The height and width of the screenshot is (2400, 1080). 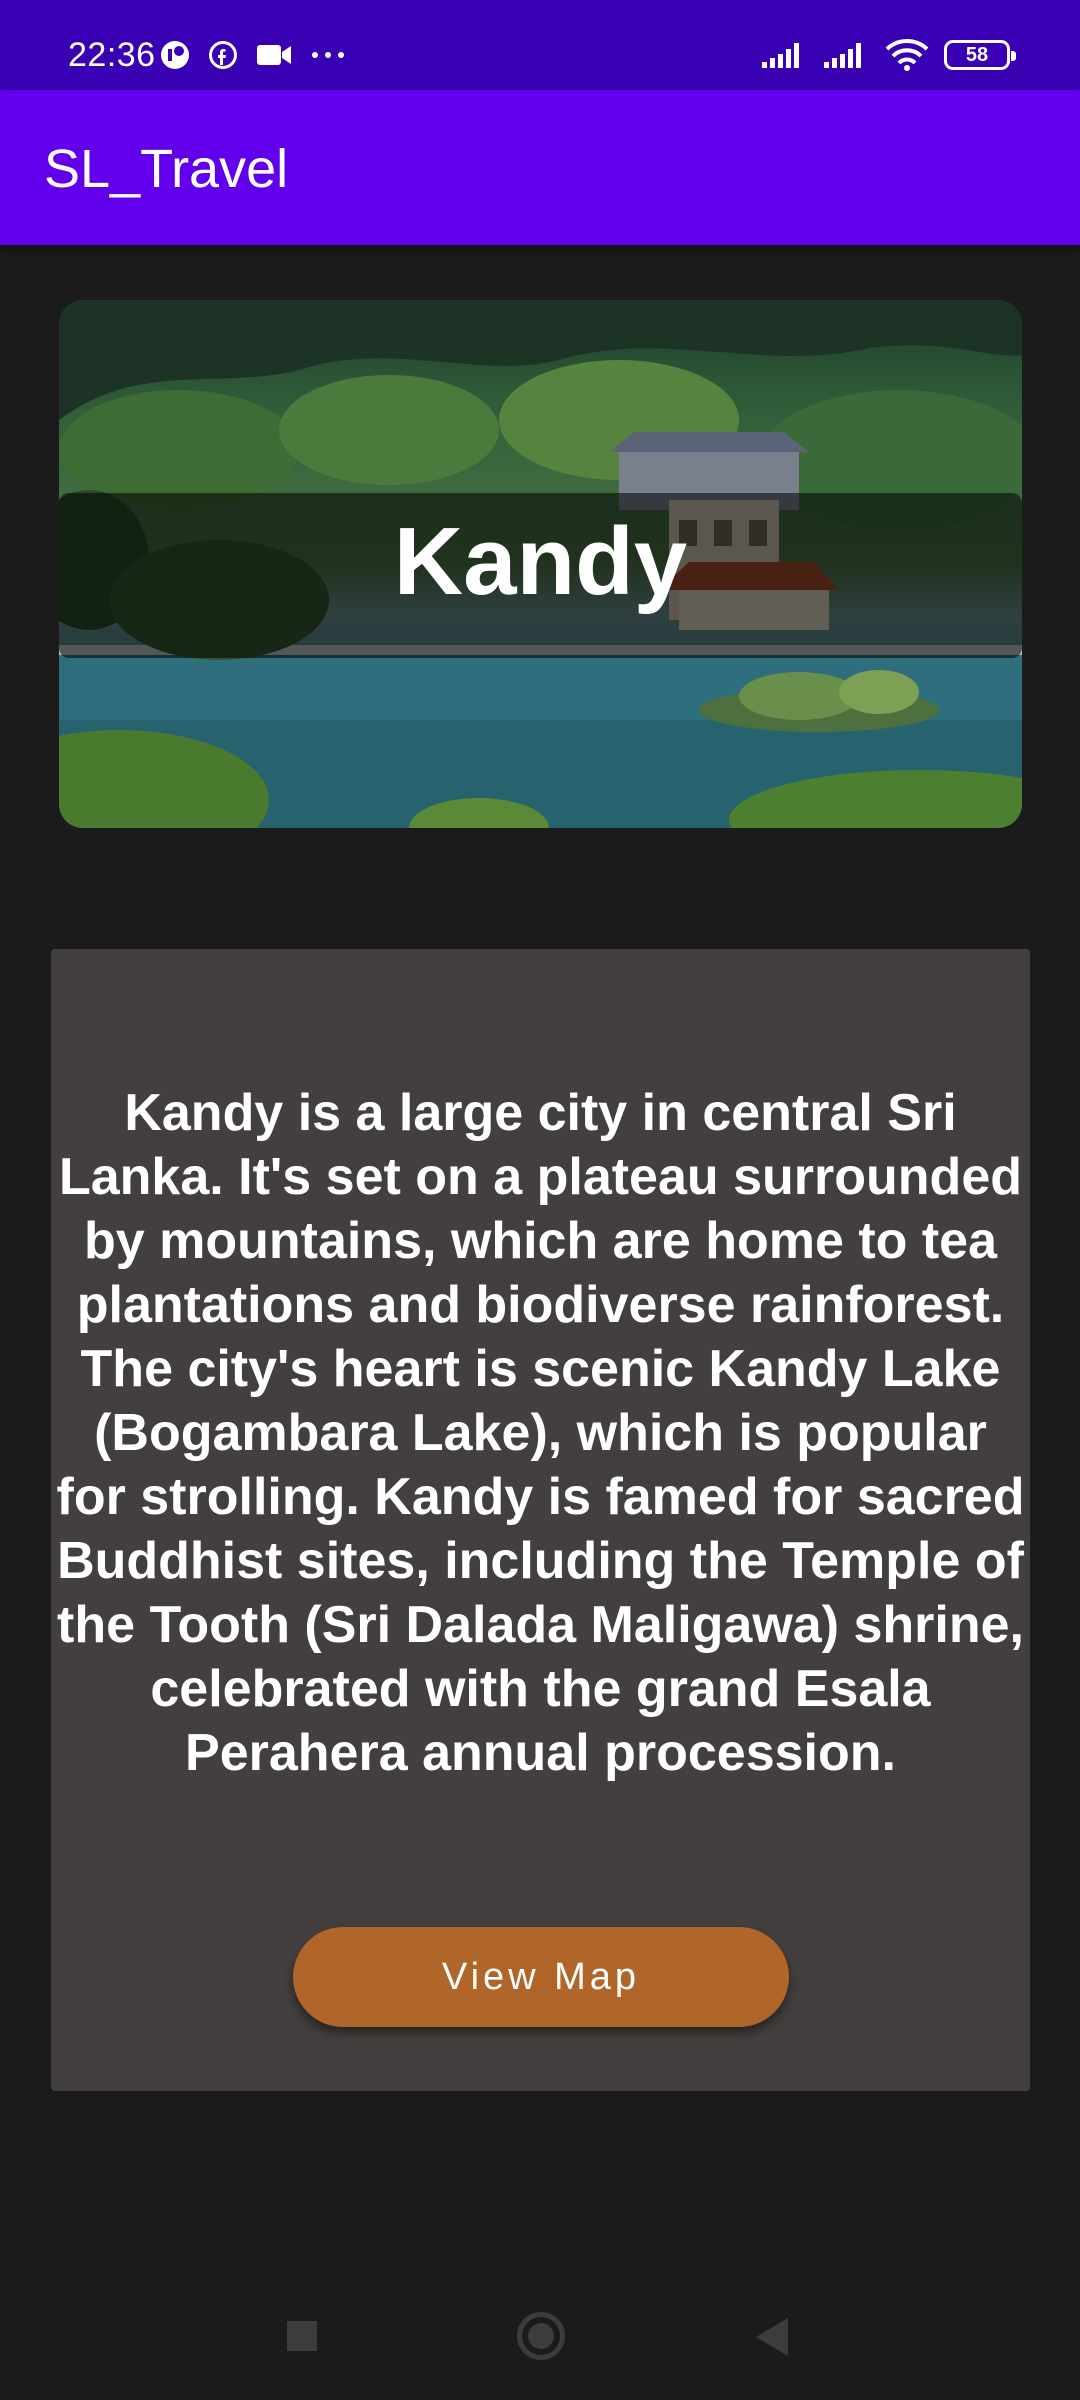 What do you see at coordinates (540, 45) in the screenshot?
I see `status-bar: 22:36 58` at bounding box center [540, 45].